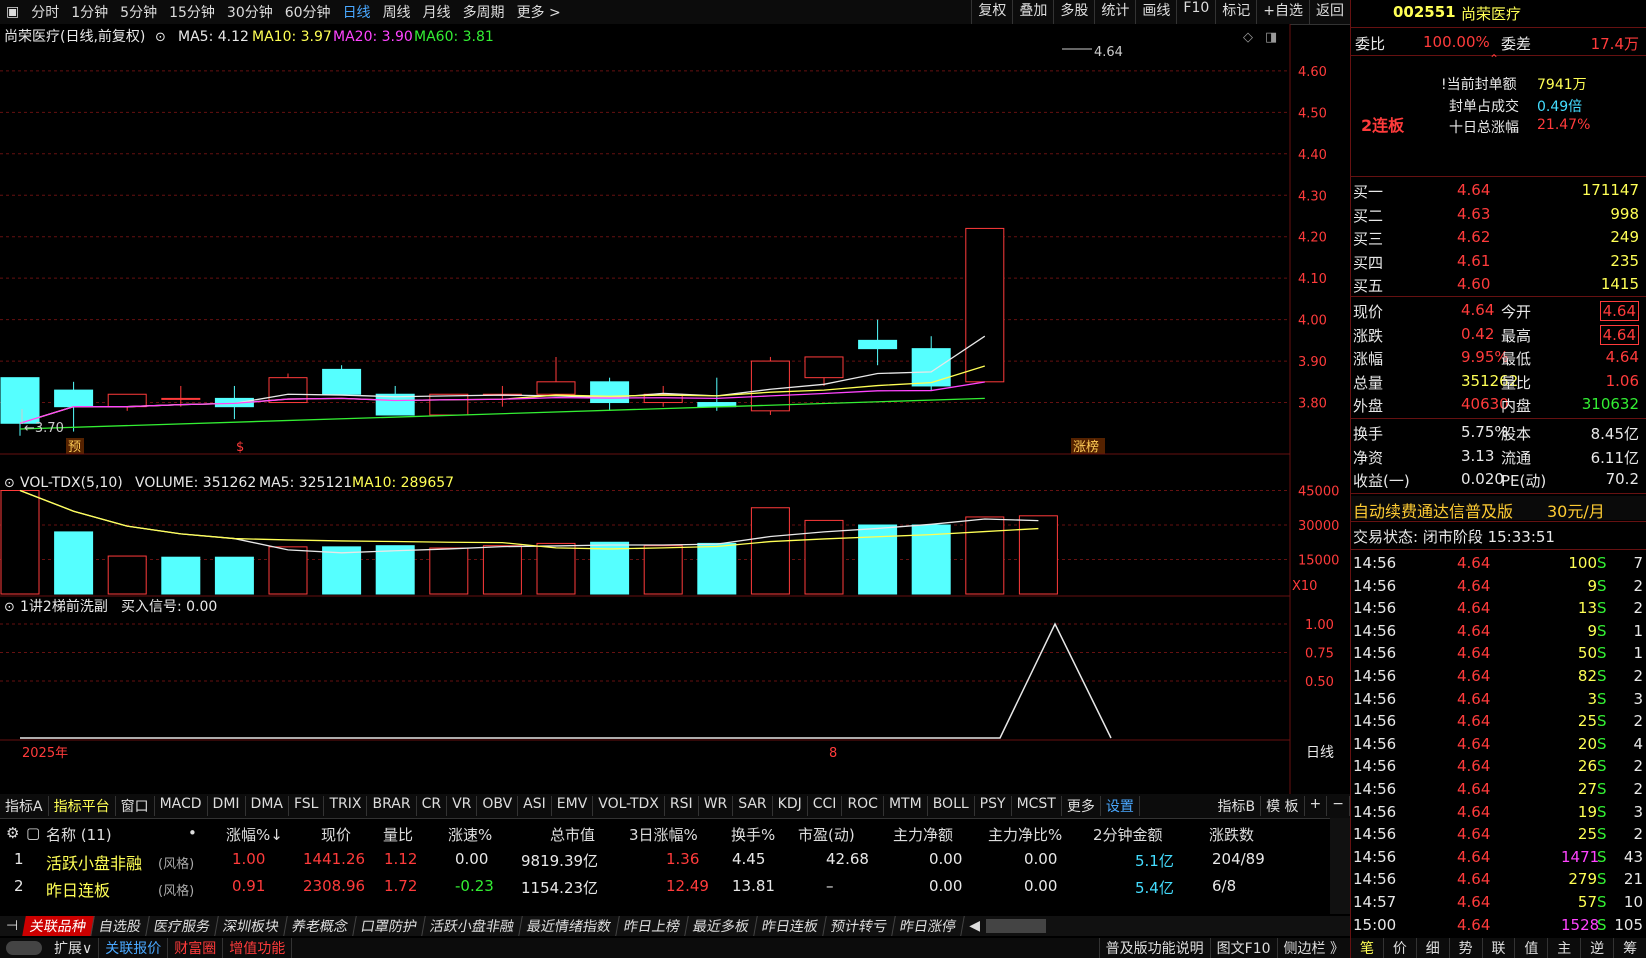  What do you see at coordinates (826, 834) in the screenshot?
I see `col-pe: 市盈(动)` at bounding box center [826, 834].